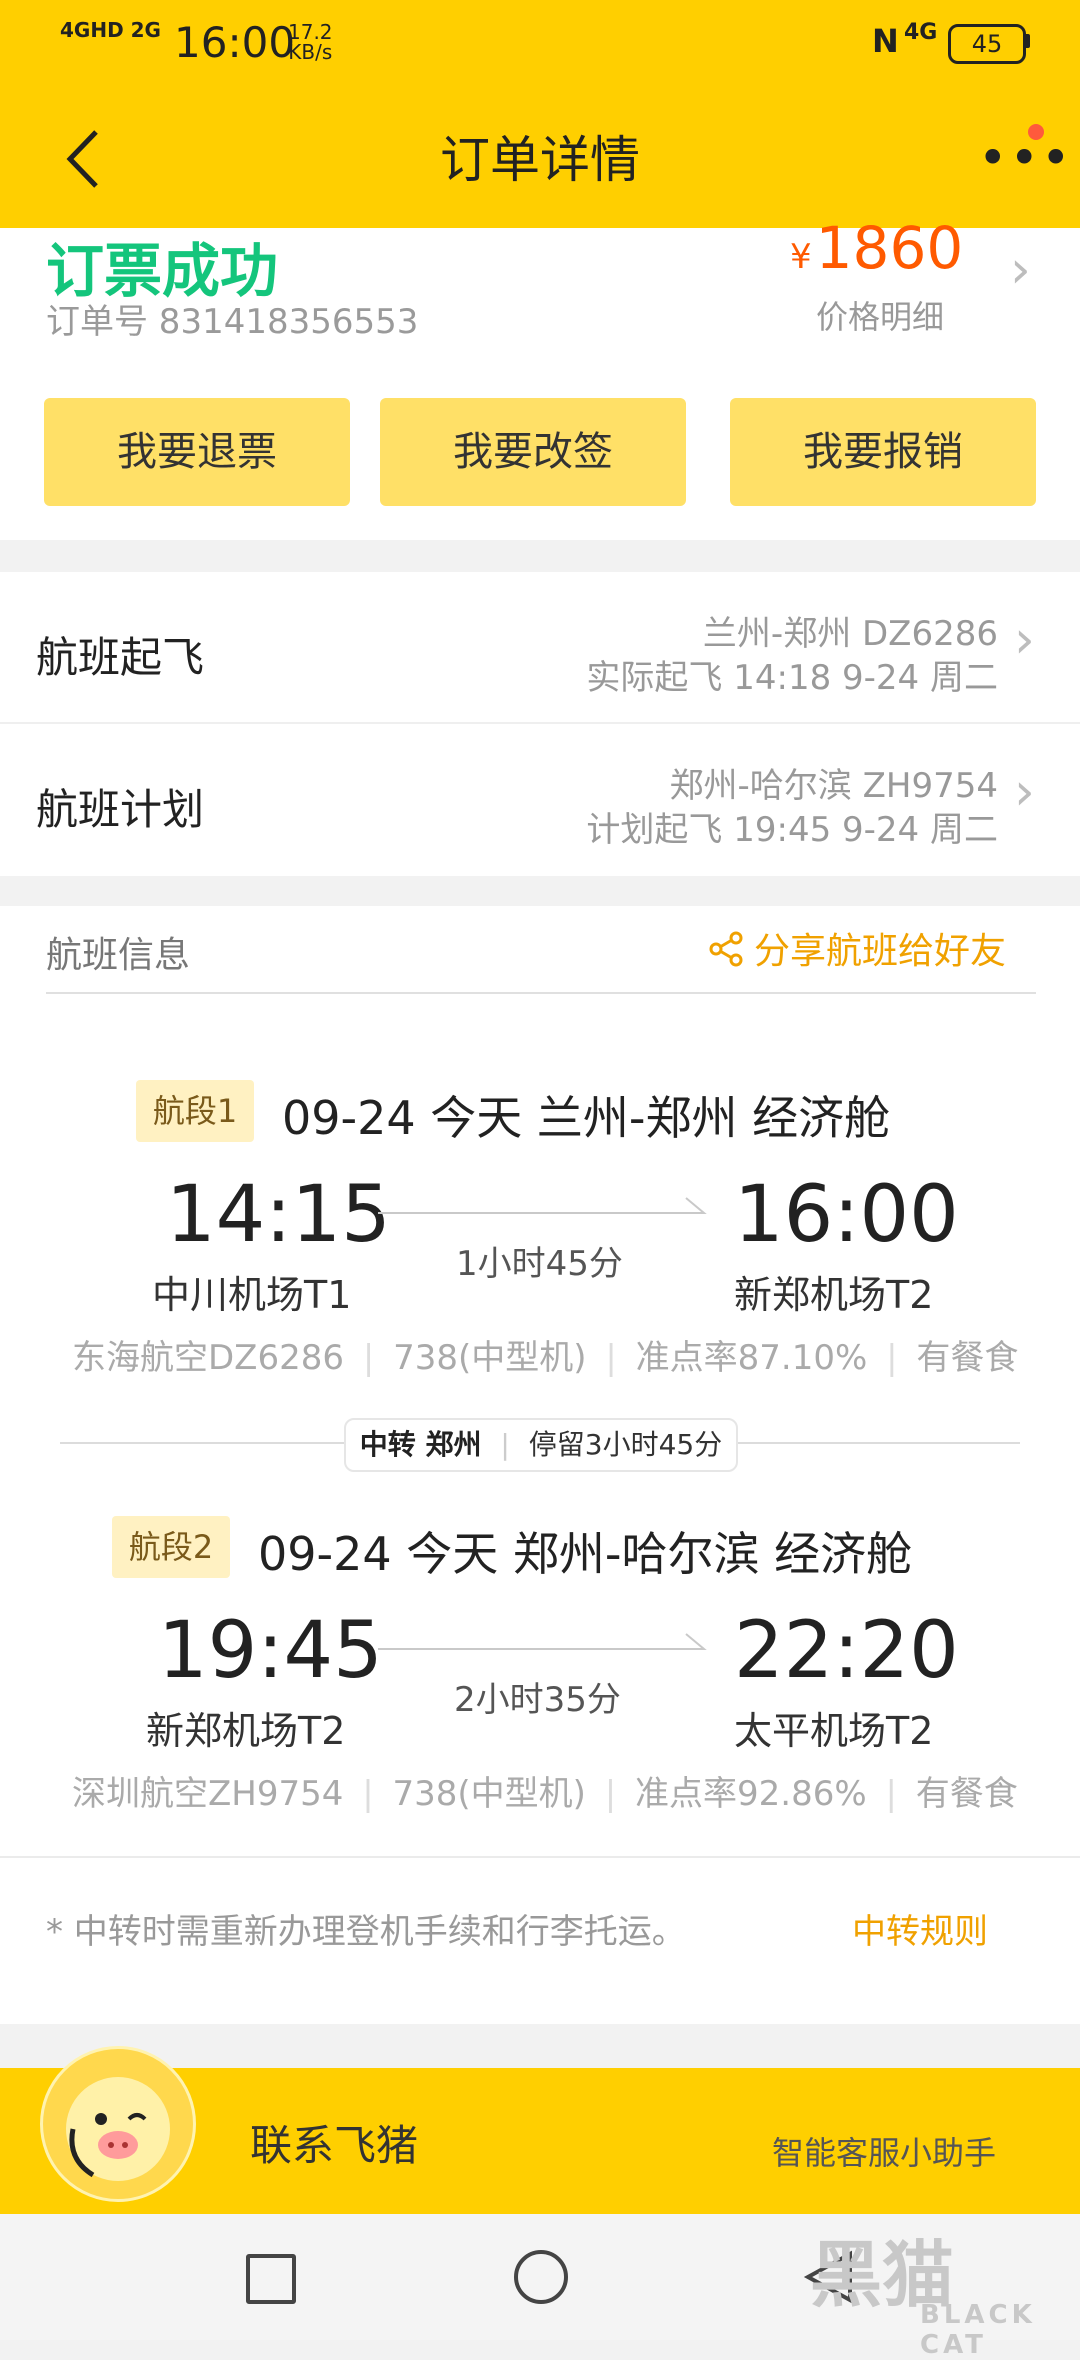  Describe the element at coordinates (585, 1554) in the screenshot. I see `segment-summary: 09-24 今天 郑州-哈尔滨 经济舱` at that location.